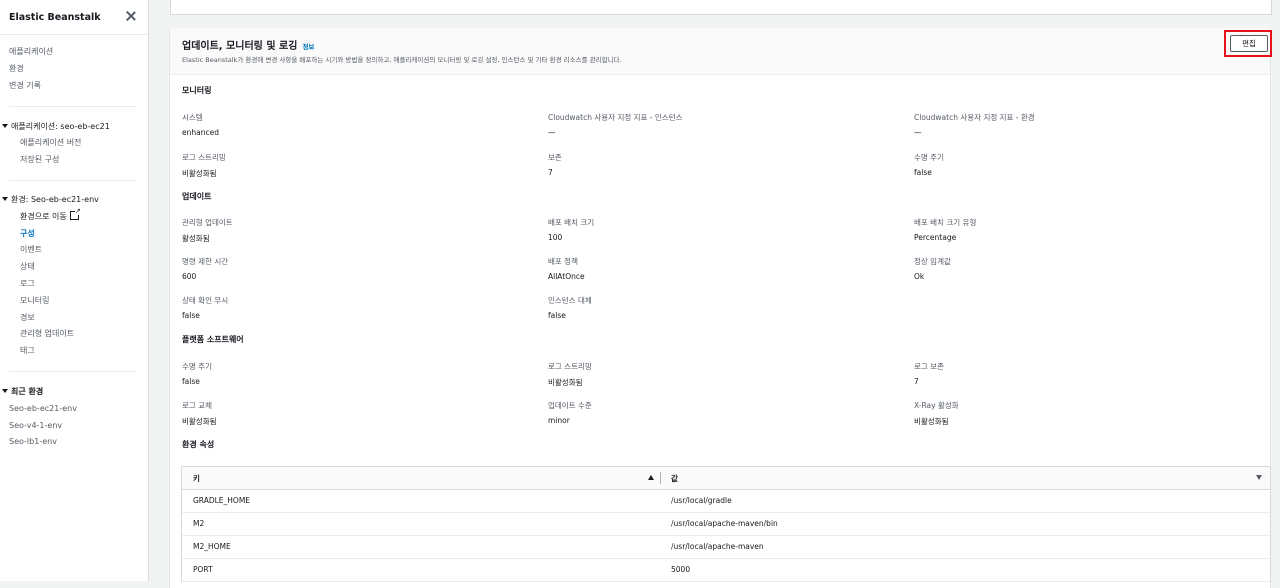 The image size is (1280, 588). Describe the element at coordinates (974, 117) in the screenshot. I see `field-label: Cloudwatch 사용자 지정 지표 - 환경` at that location.